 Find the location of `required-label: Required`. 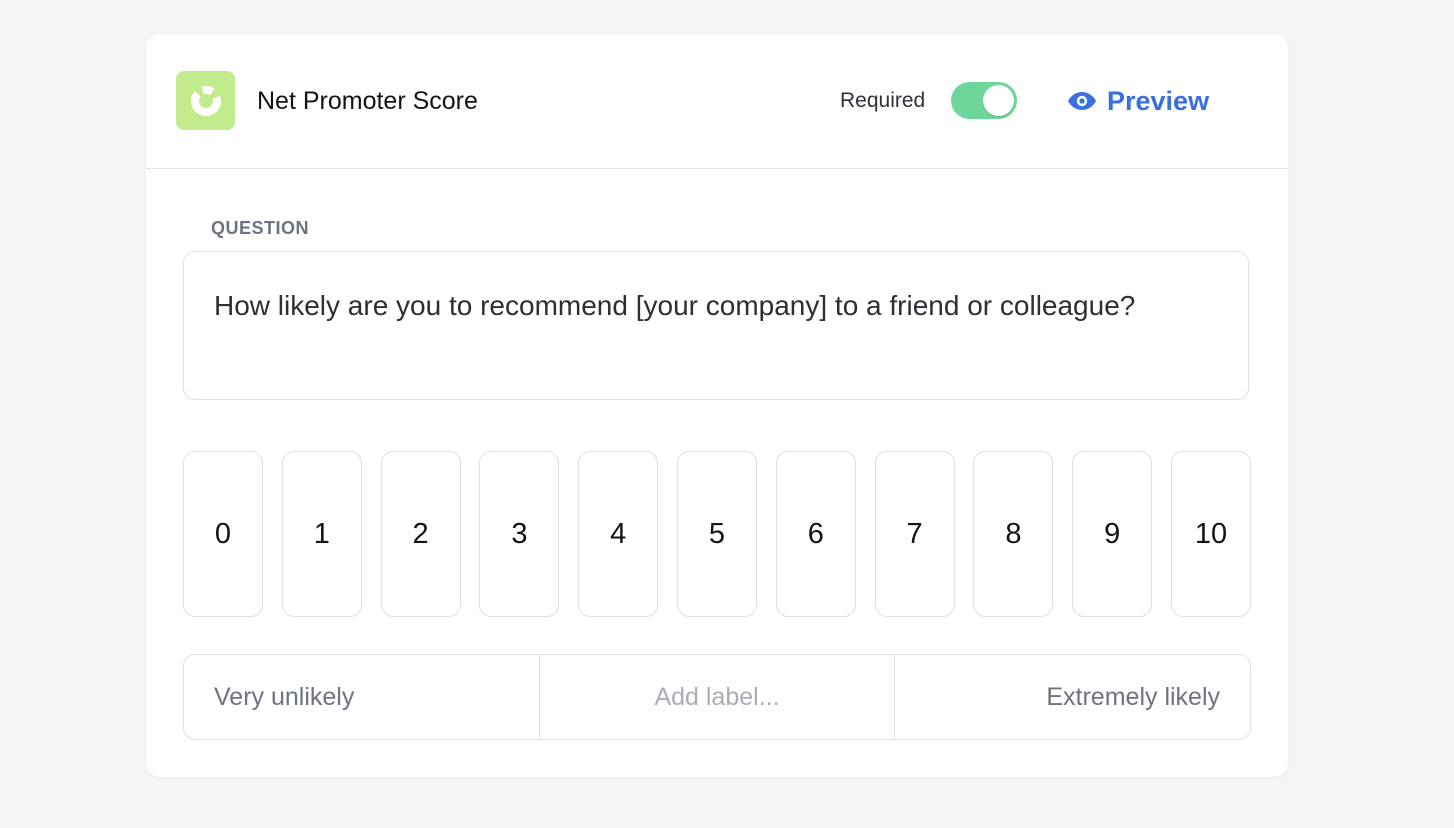

required-label: Required is located at coordinates (883, 100).